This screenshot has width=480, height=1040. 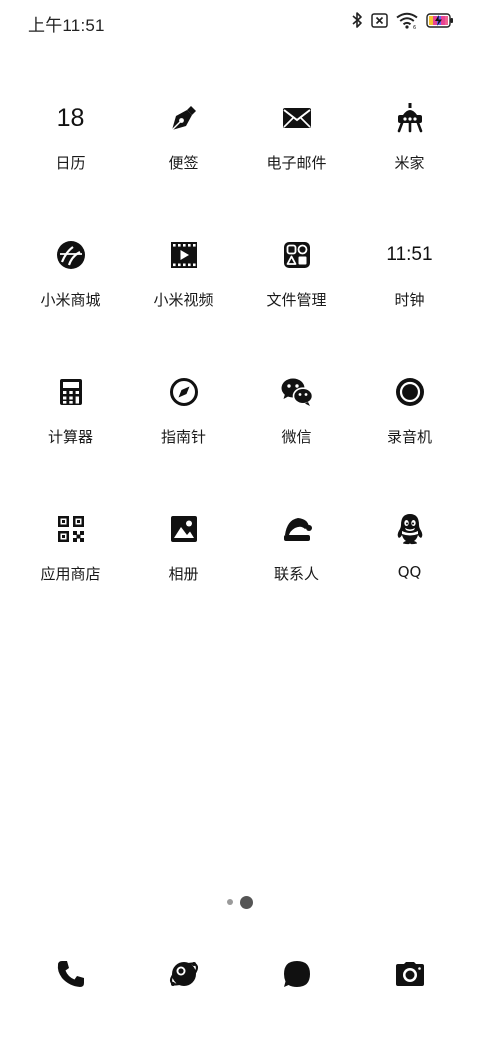 I want to click on page-indicator, so click(x=240, y=902).